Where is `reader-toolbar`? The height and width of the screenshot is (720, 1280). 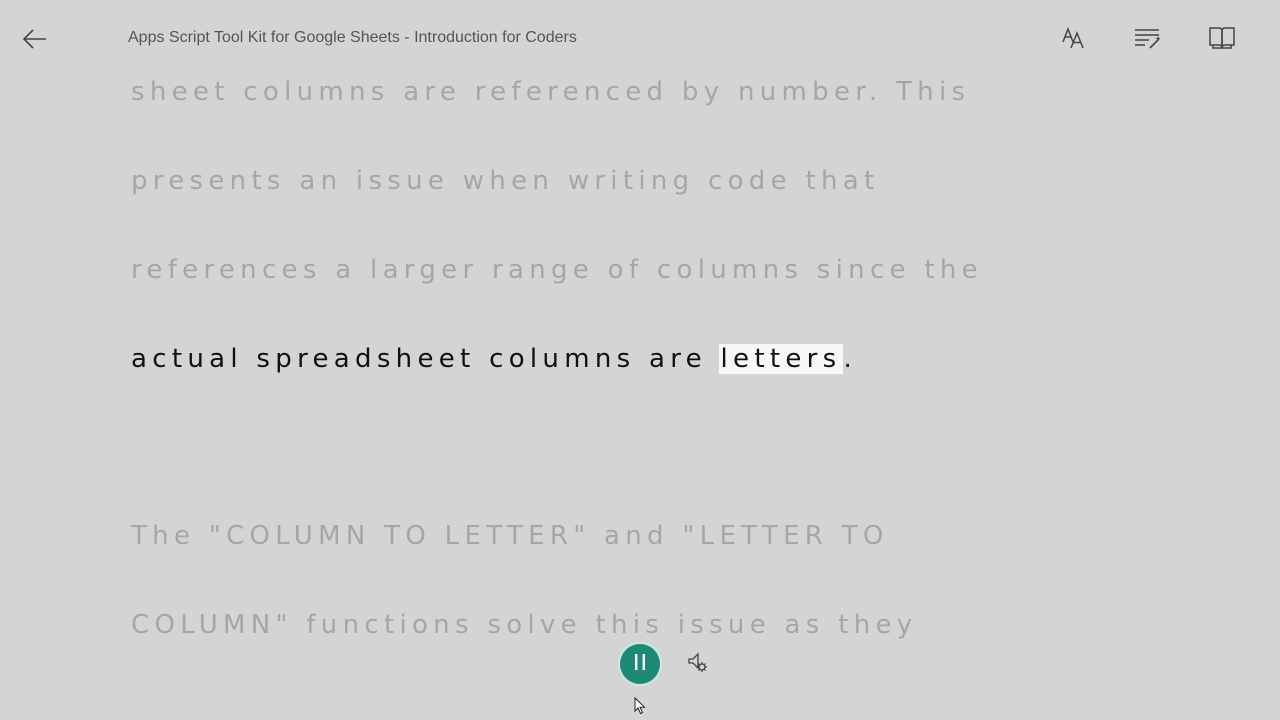
reader-toolbar is located at coordinates (1148, 40).